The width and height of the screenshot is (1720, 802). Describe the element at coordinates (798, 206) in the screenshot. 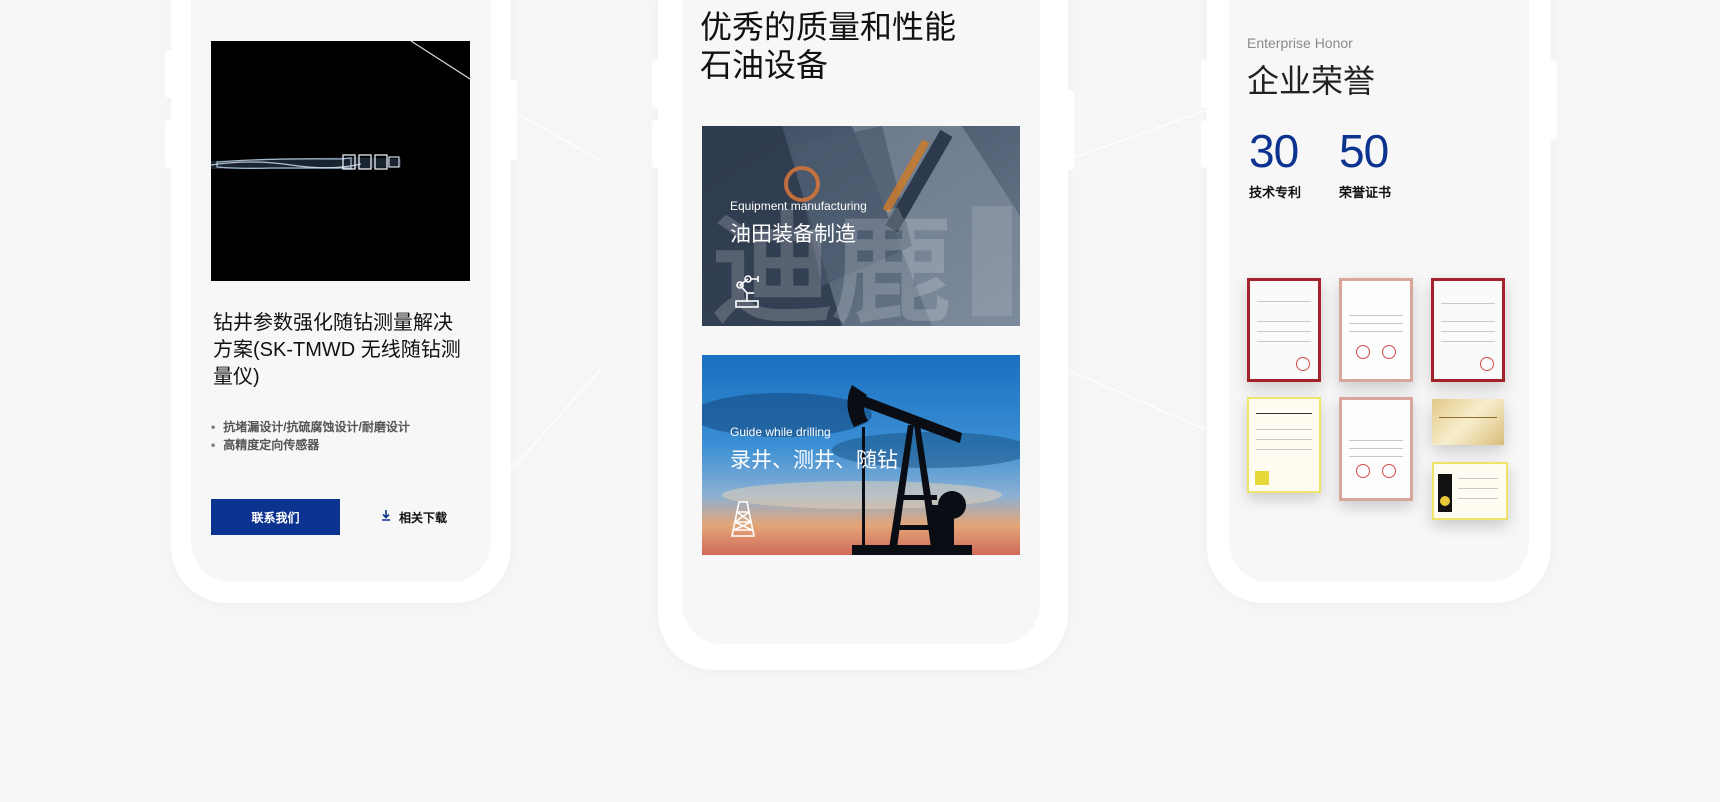

I see `card-english-label: Equipment manufacturing` at that location.